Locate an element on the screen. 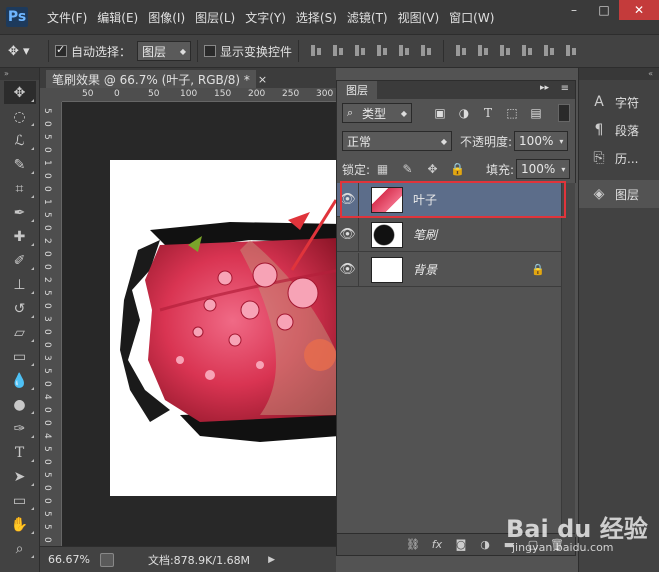 The image size is (659, 572). gradient-tool-icon: ▭ is located at coordinates (20, 356).